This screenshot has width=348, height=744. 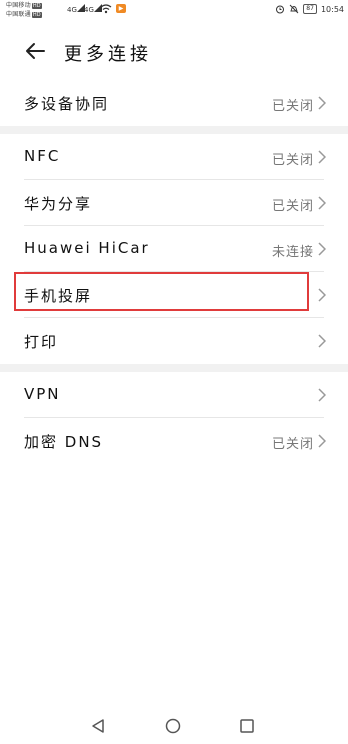 What do you see at coordinates (174, 12) in the screenshot?
I see `status-bar: 中国移动 HD 中国联通 HD 4G 4G ▶ 87 10:54` at bounding box center [174, 12].